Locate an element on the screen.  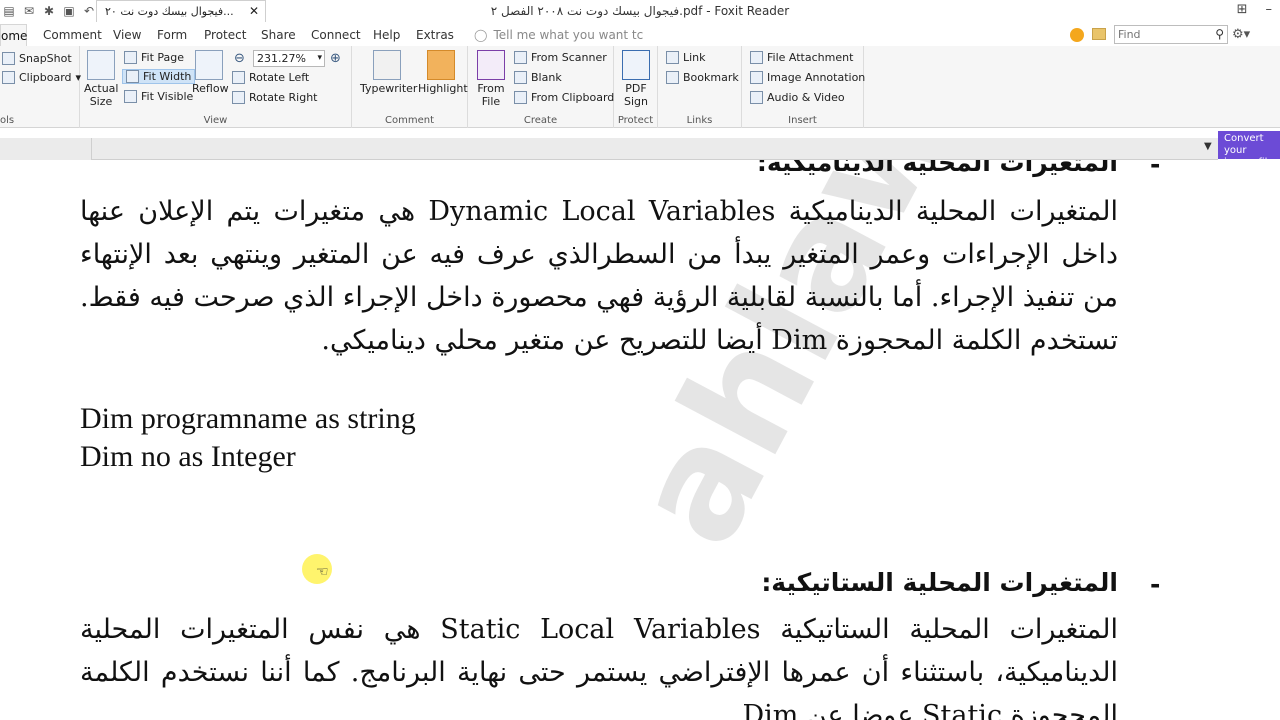
group-label-view: View is located at coordinates (215, 120).